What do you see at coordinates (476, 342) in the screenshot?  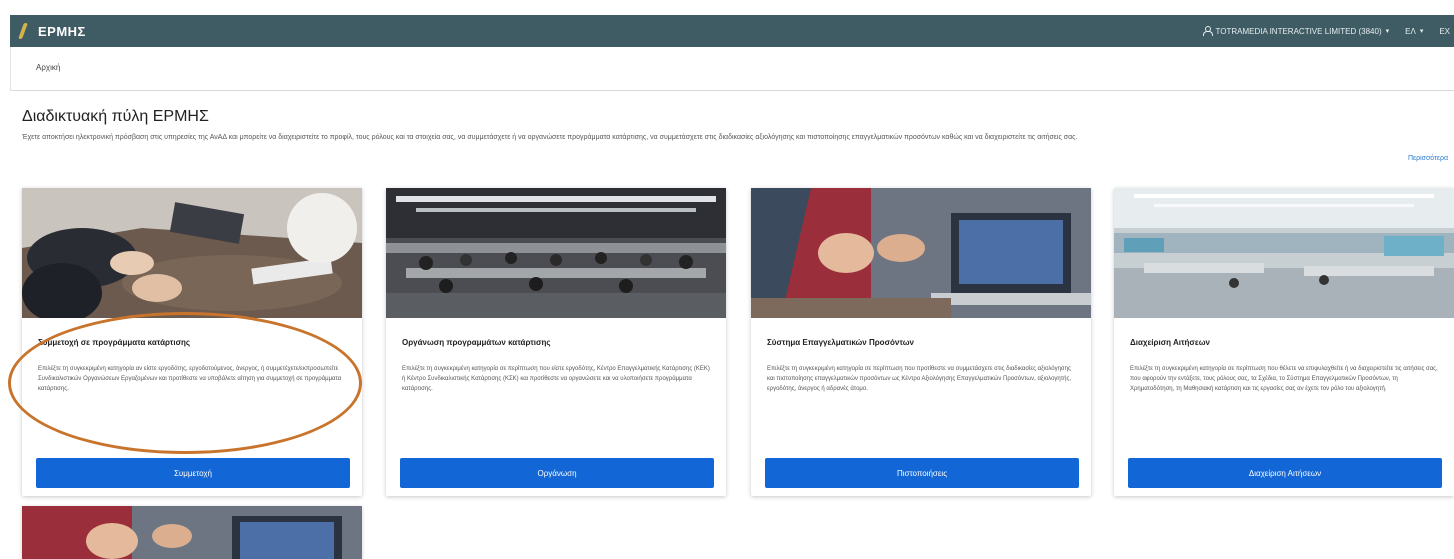 I see `card-title: Οργάνωση προγραμμάτων κατάρτισης` at bounding box center [476, 342].